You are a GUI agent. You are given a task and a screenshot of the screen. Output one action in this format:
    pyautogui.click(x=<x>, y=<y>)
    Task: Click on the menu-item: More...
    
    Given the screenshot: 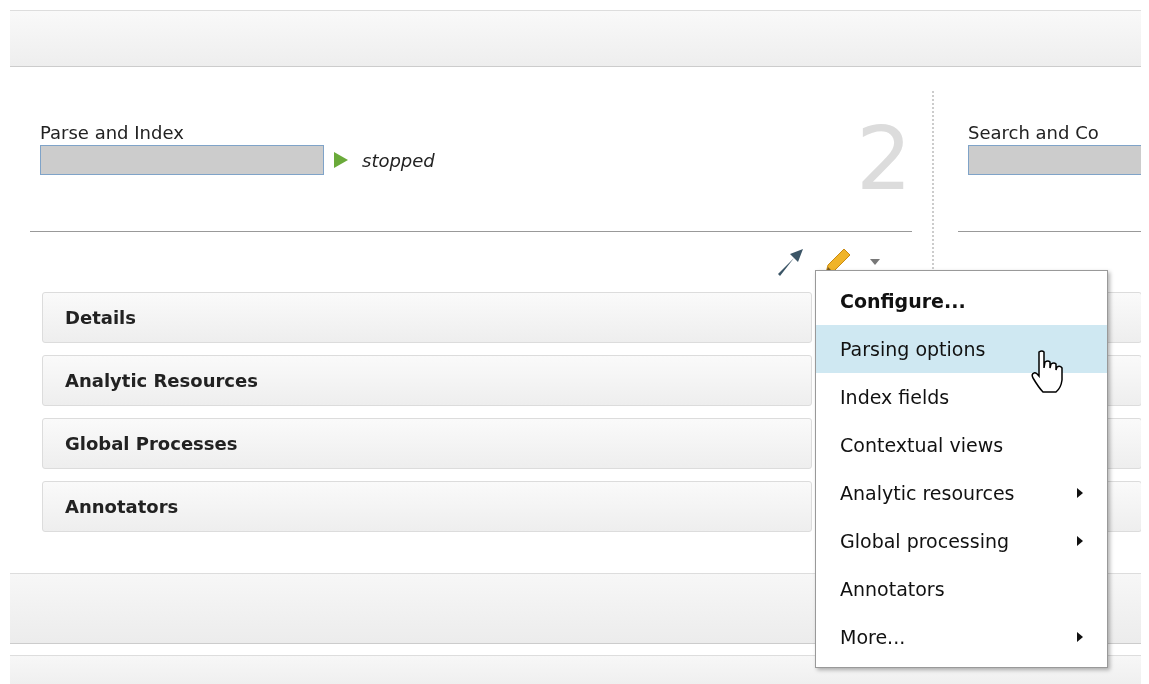 What is the action you would take?
    pyautogui.click(x=961, y=637)
    